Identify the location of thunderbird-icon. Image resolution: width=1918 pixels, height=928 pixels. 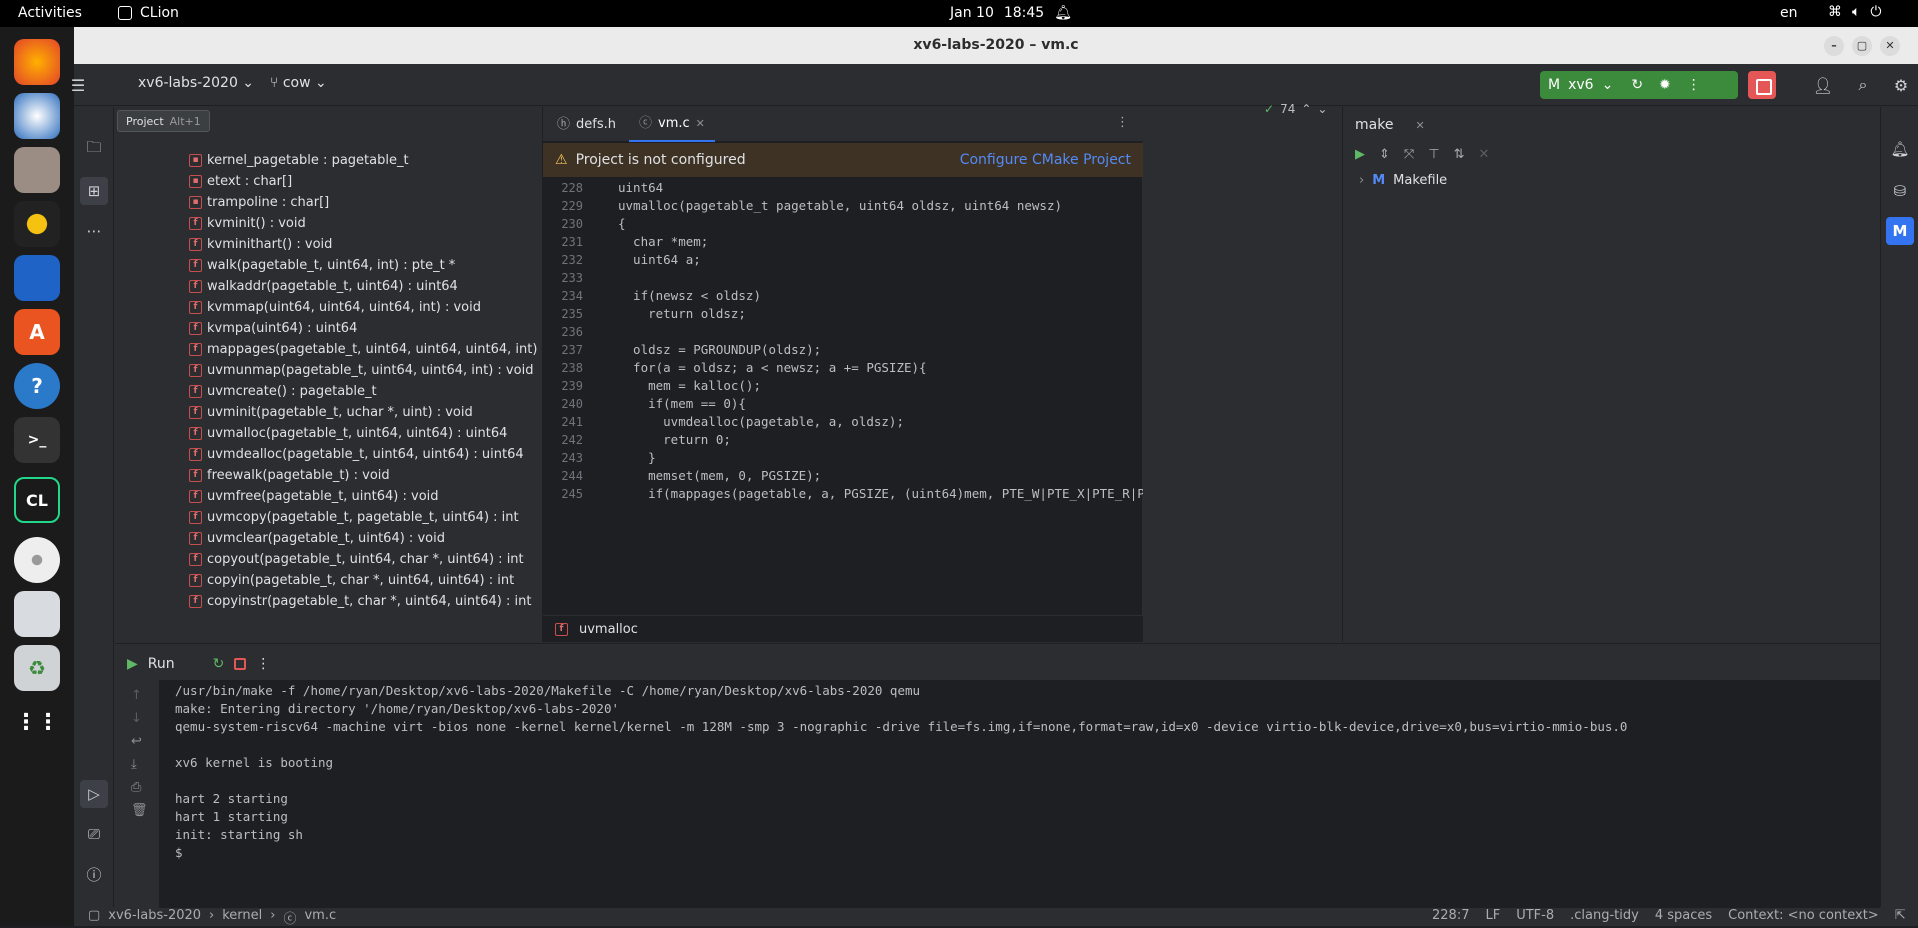
(37, 116).